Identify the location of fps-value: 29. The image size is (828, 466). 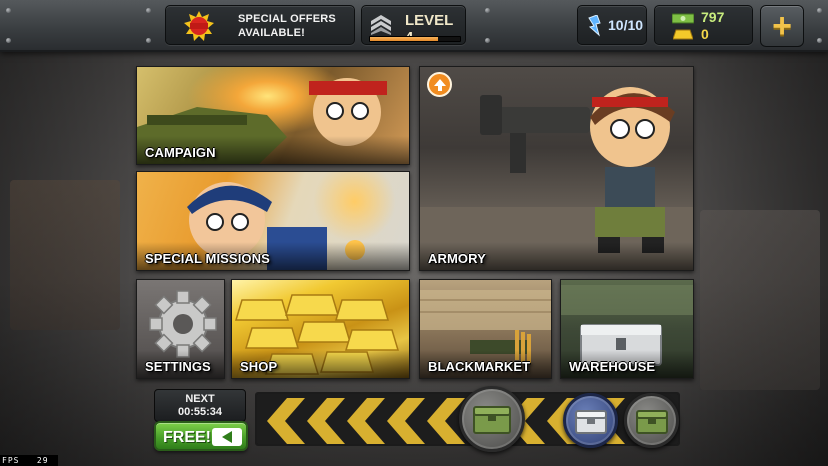
(42, 460).